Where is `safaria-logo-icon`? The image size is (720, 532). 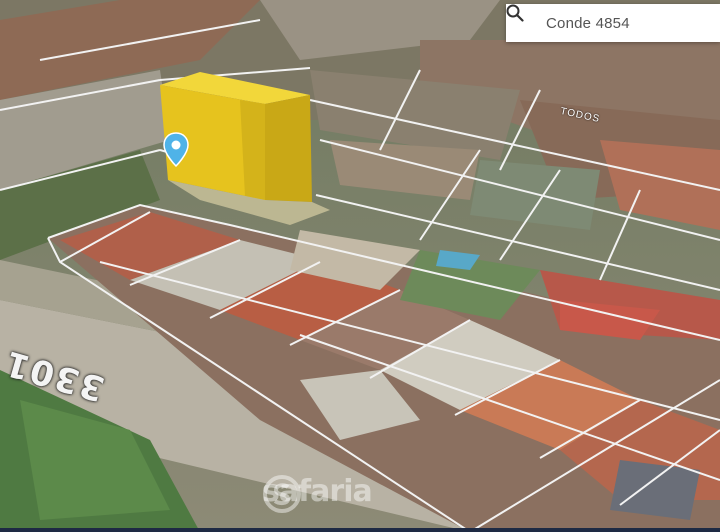
safaria-logo-icon is located at coordinates (282, 494).